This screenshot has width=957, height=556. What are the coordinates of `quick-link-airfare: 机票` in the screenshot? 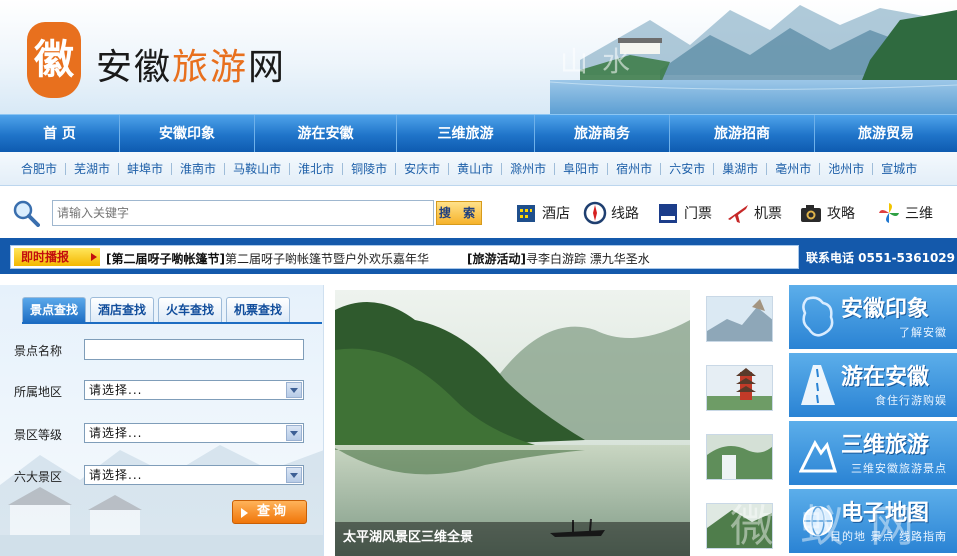 It's located at (754, 213).